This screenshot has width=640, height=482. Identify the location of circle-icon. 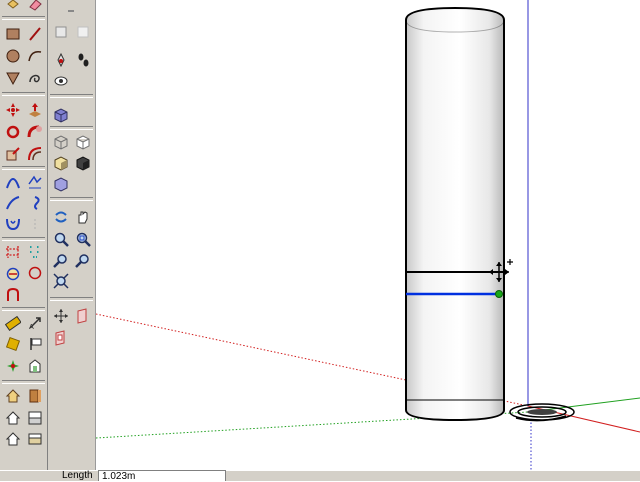
(13, 56).